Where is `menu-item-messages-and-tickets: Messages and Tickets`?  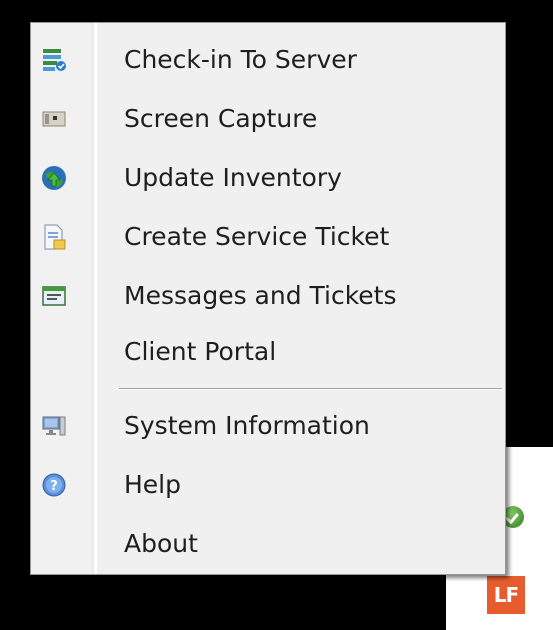
menu-item-messages-and-tickets: Messages and Tickets is located at coordinates (268, 296).